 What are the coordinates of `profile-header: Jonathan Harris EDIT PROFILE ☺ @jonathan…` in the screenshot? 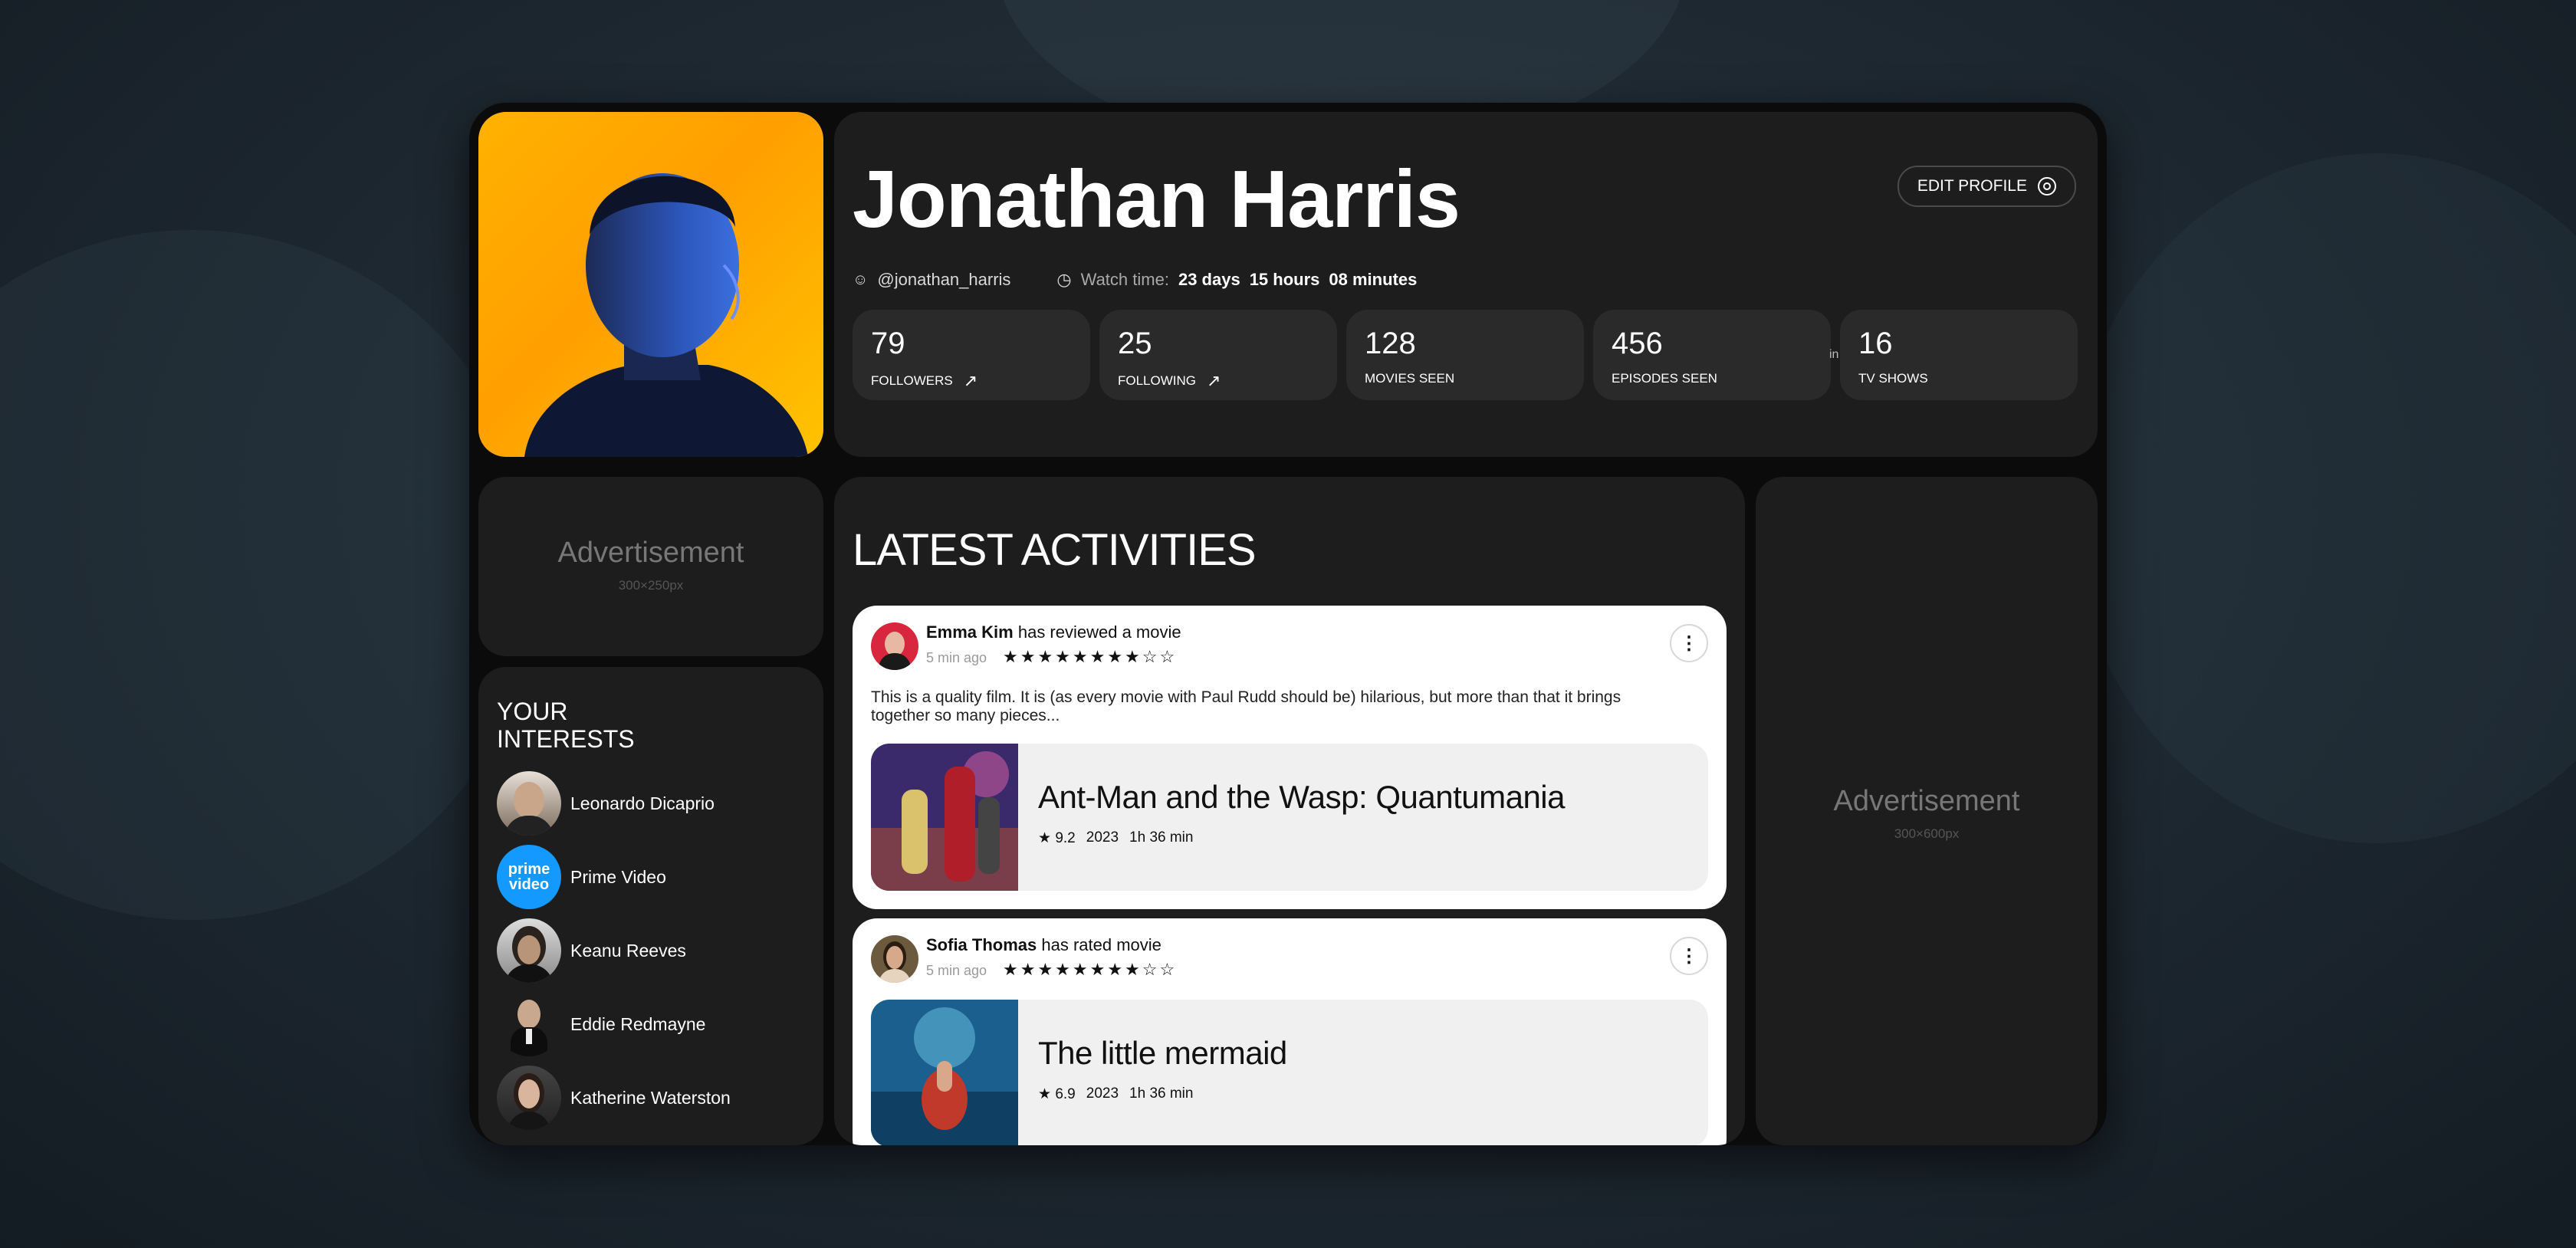 It's located at (1466, 285).